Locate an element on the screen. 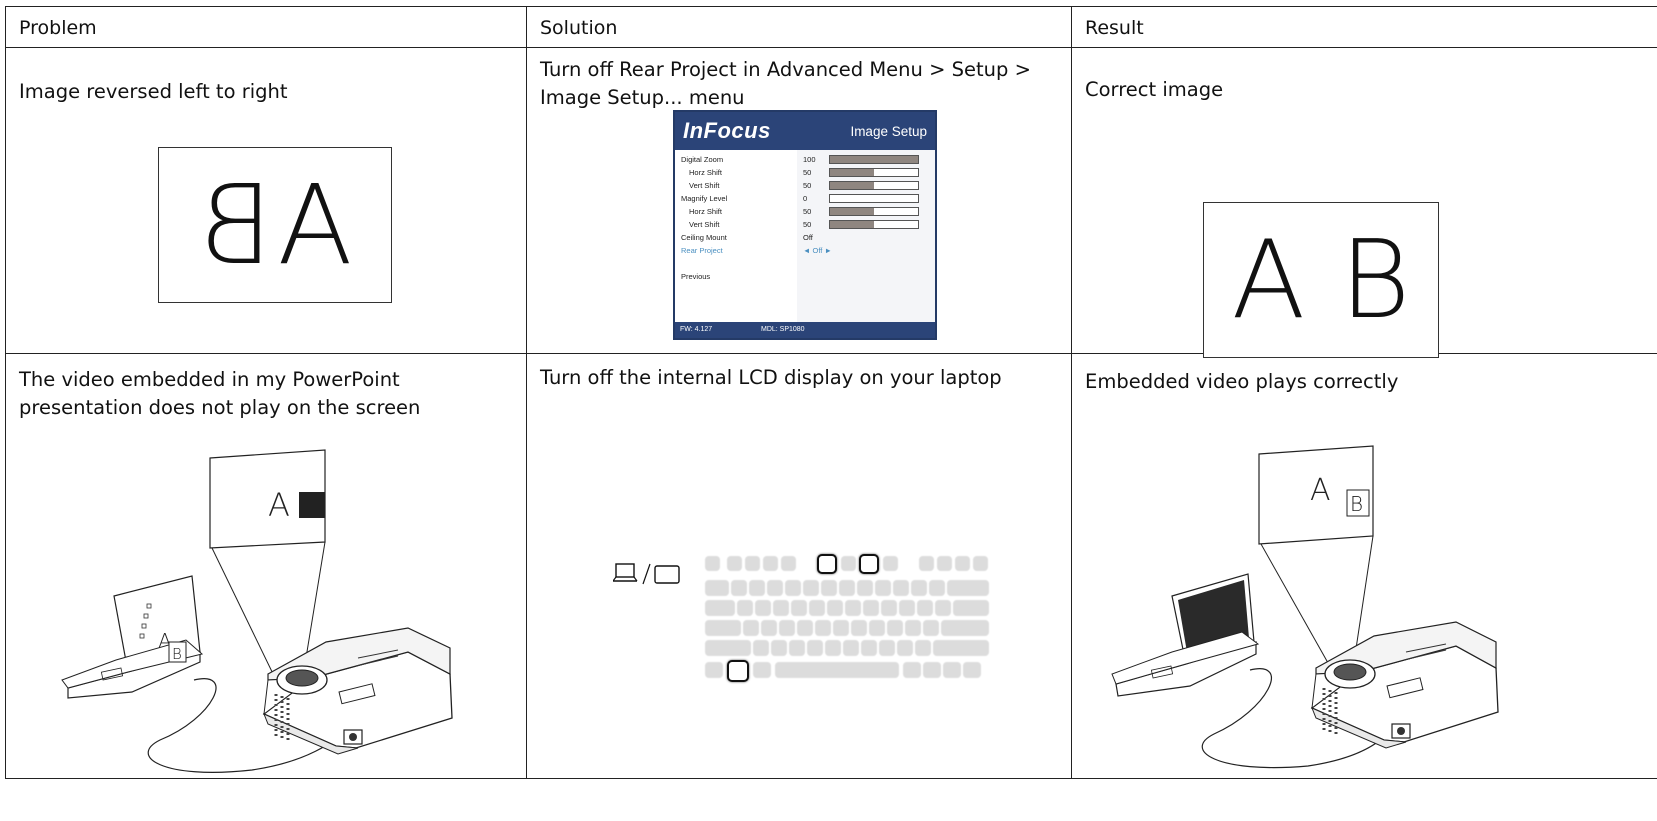 The height and width of the screenshot is (821, 1657). osd-value-rear-project: ◄ Off ► is located at coordinates (817, 250).